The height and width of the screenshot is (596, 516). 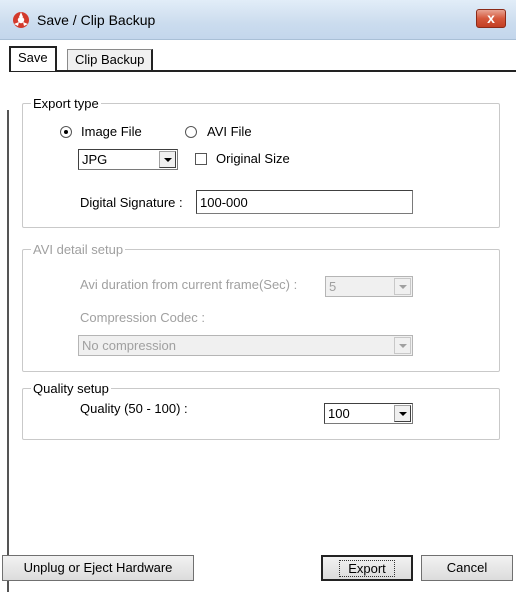 I want to click on export-button-label: Export, so click(x=367, y=568).